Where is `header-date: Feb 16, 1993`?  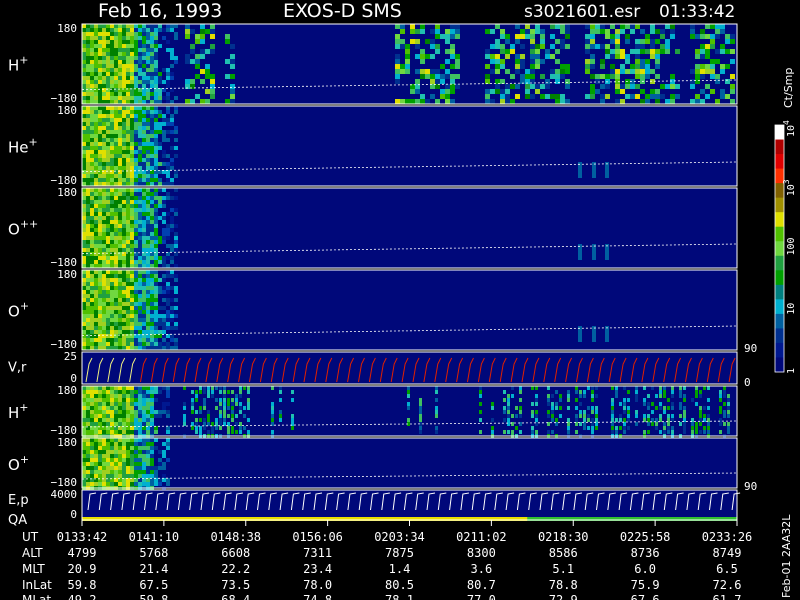
header-date: Feb 16, 1993 is located at coordinates (160, 11).